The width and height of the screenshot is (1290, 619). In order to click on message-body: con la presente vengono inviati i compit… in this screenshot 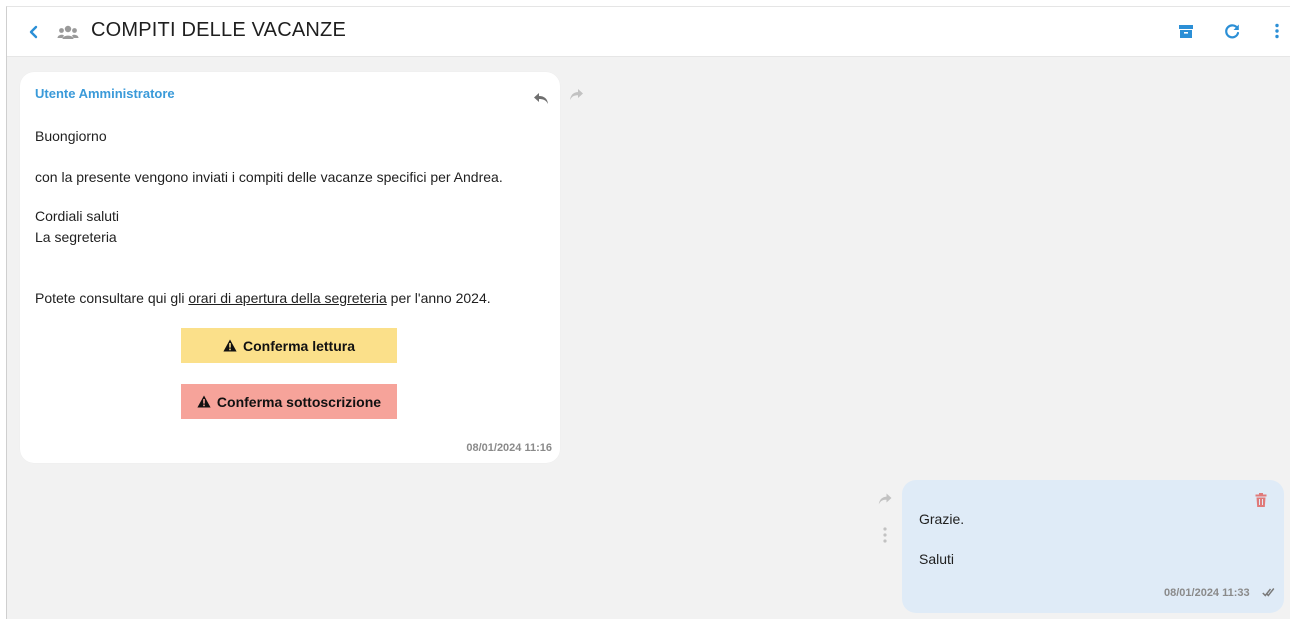, I will do `click(269, 177)`.